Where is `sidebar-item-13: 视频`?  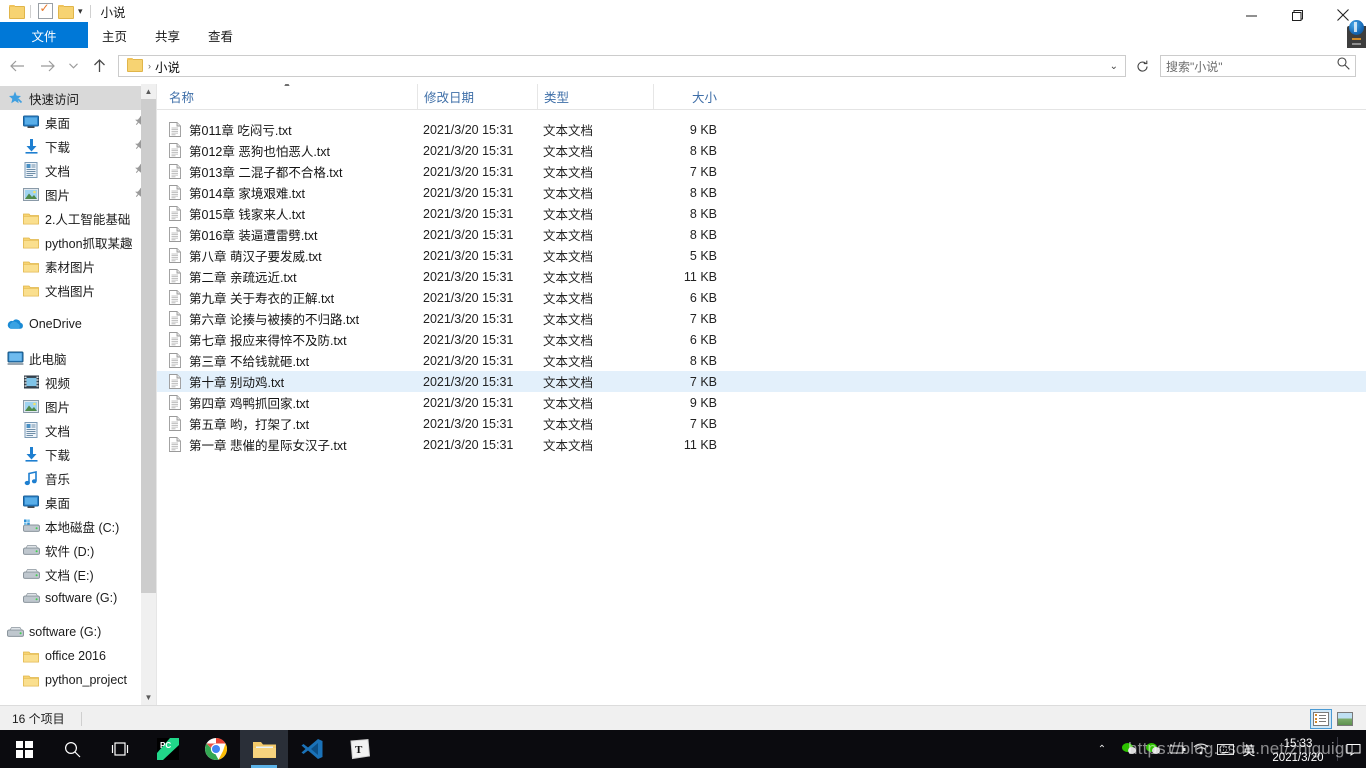
sidebar-item-13: 视频 is located at coordinates (78, 382).